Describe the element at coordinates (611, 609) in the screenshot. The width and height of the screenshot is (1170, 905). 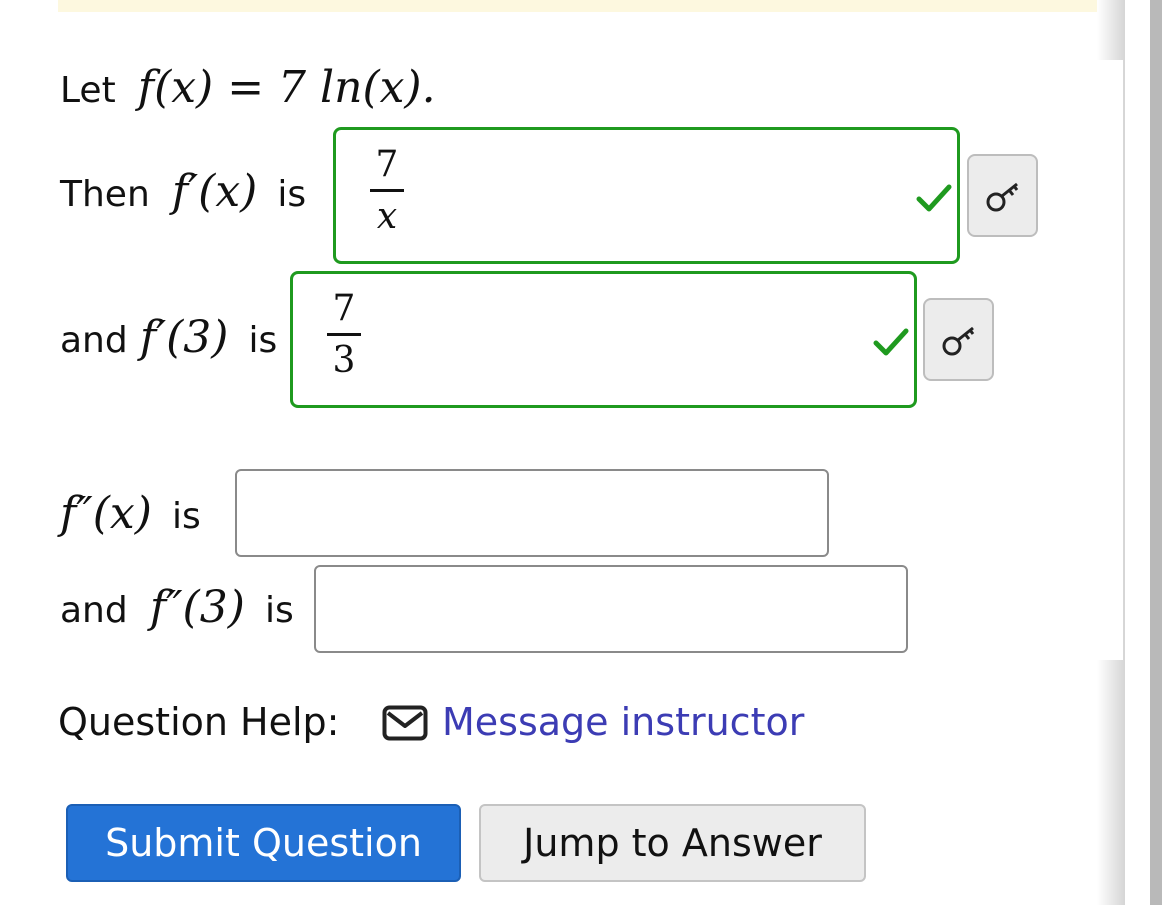
I see `f-double-prime-3-input` at that location.